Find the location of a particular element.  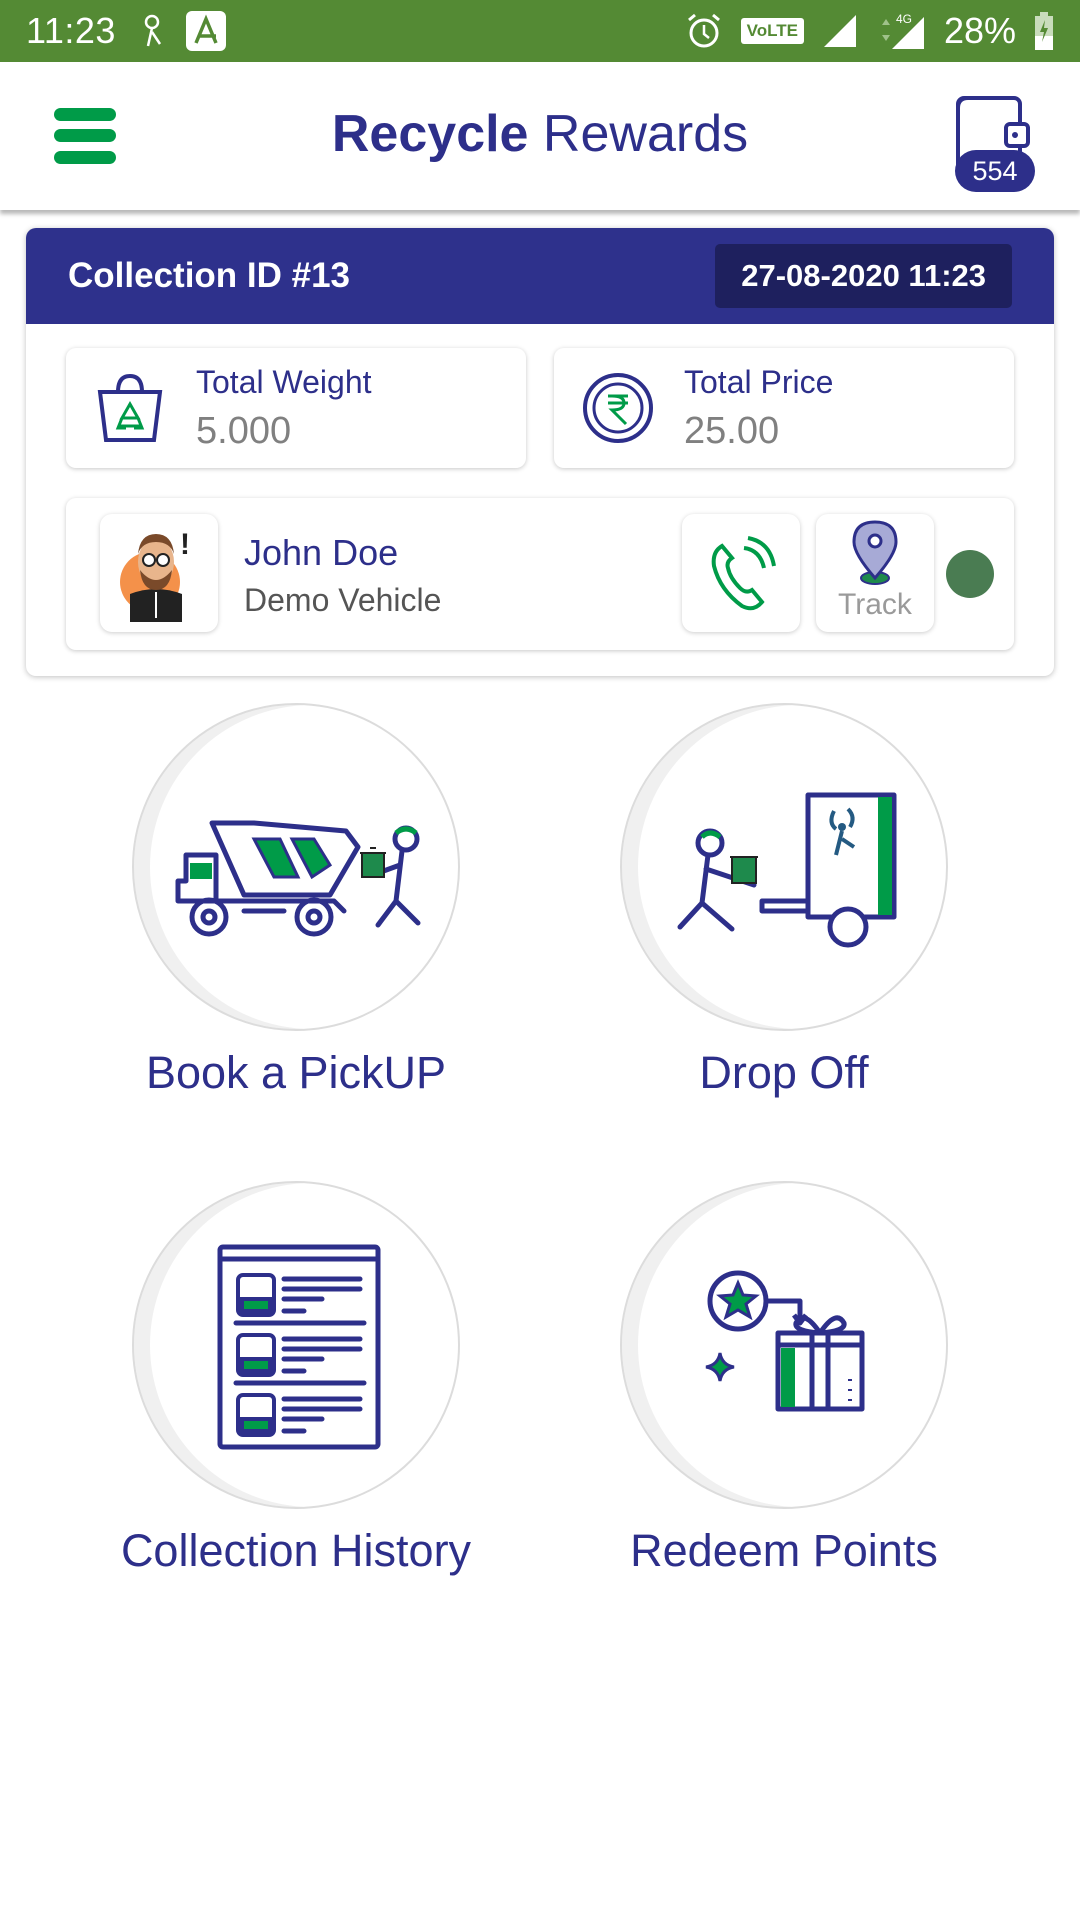

status-bar: 11:23 VoLTE 4G 28% is located at coordinates (540, 31).